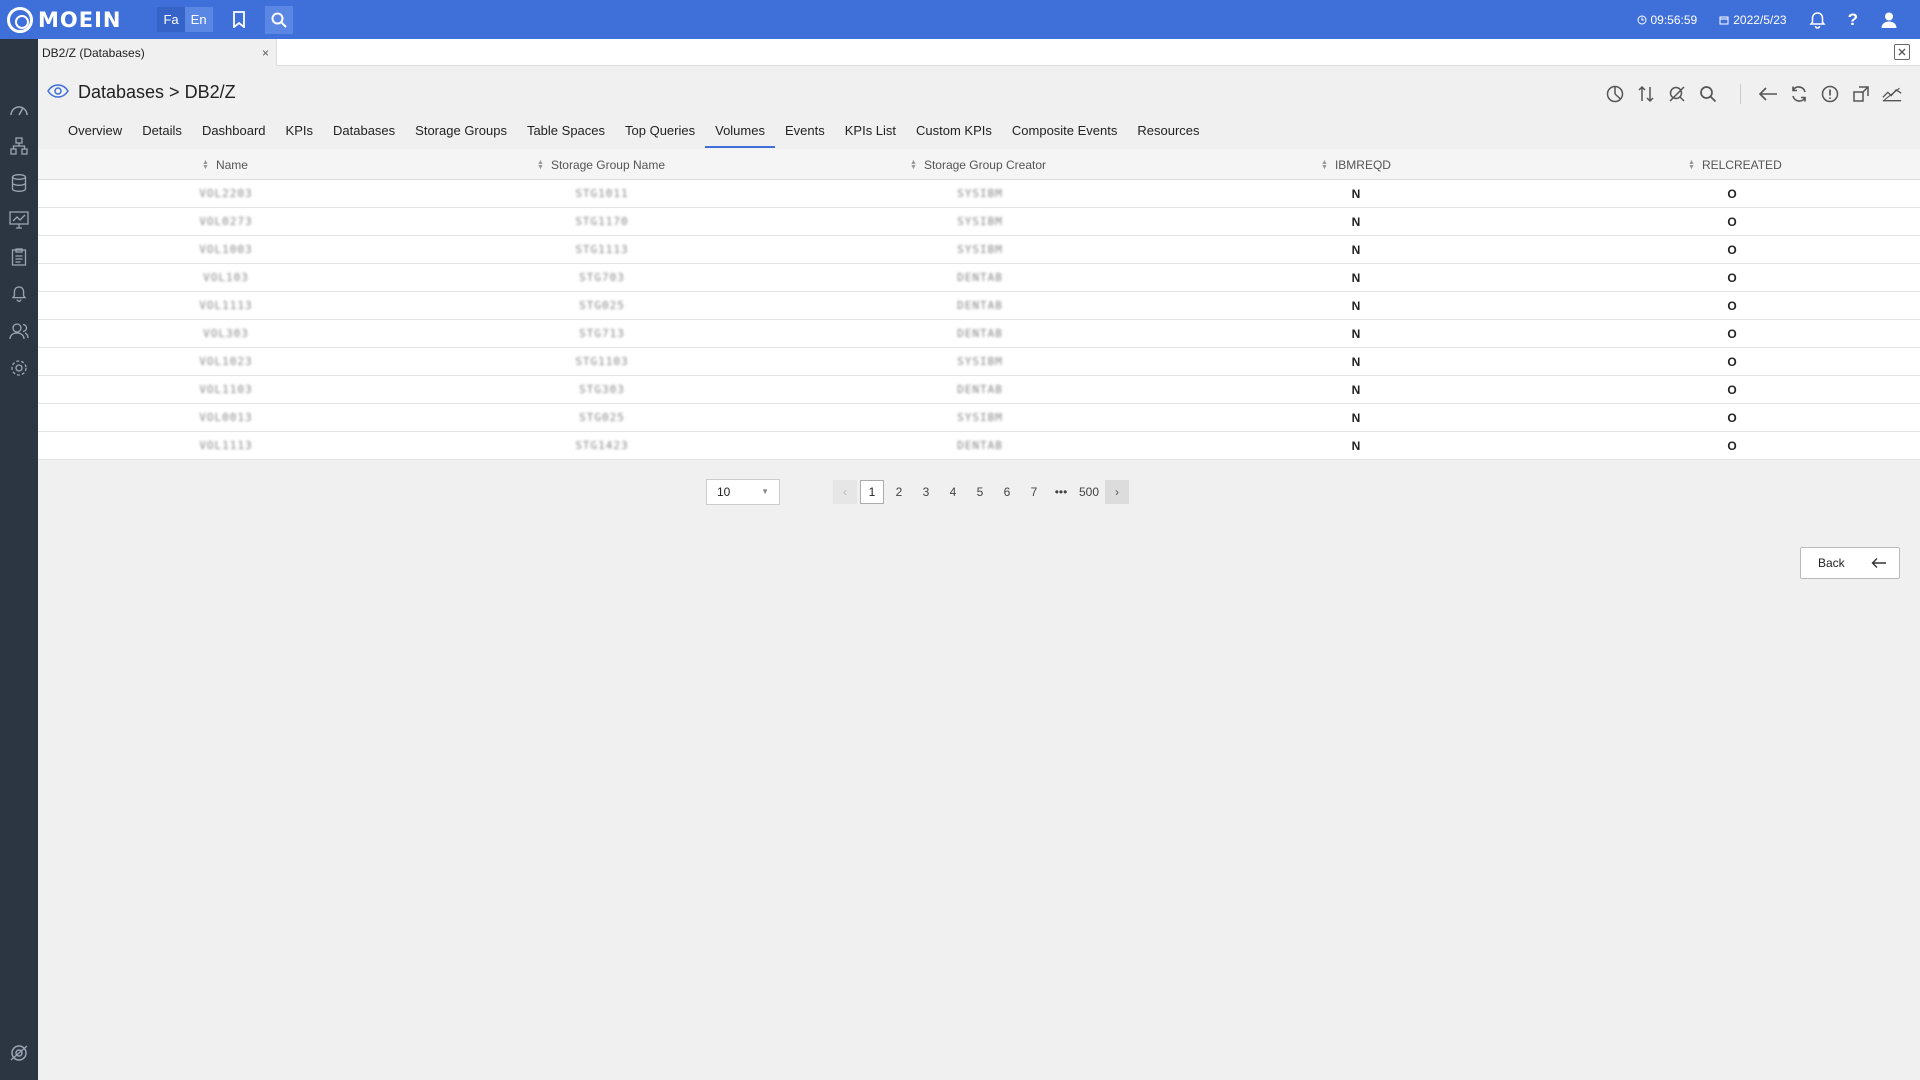 The image size is (1920, 1080). Describe the element at coordinates (265, 53) in the screenshot. I see `close-icon: ×` at that location.